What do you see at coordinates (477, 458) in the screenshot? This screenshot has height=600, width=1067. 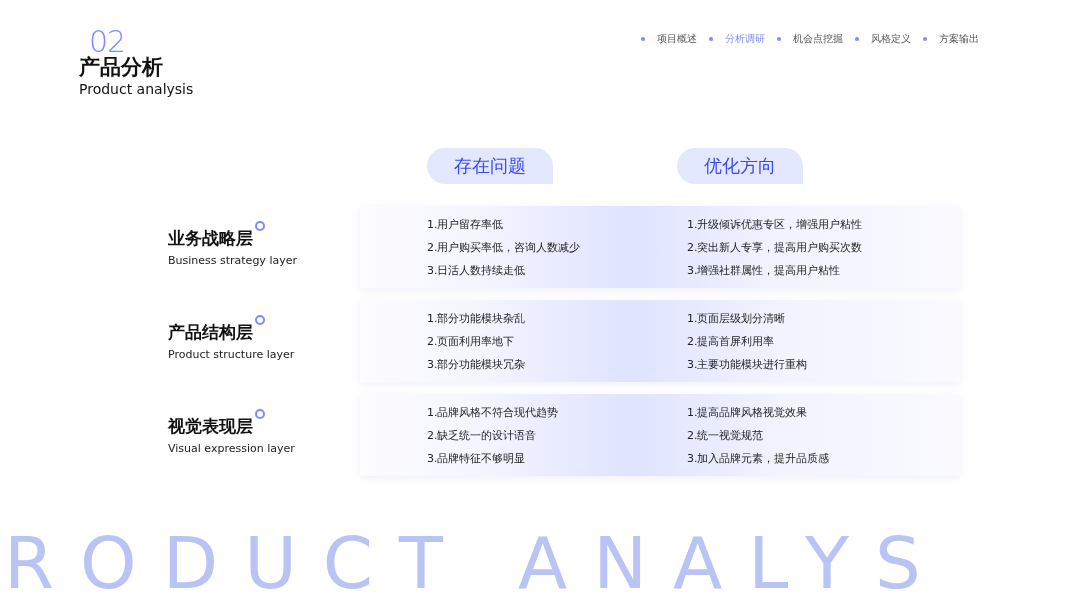 I see `problem-text: 3.品牌特征不够明显` at bounding box center [477, 458].